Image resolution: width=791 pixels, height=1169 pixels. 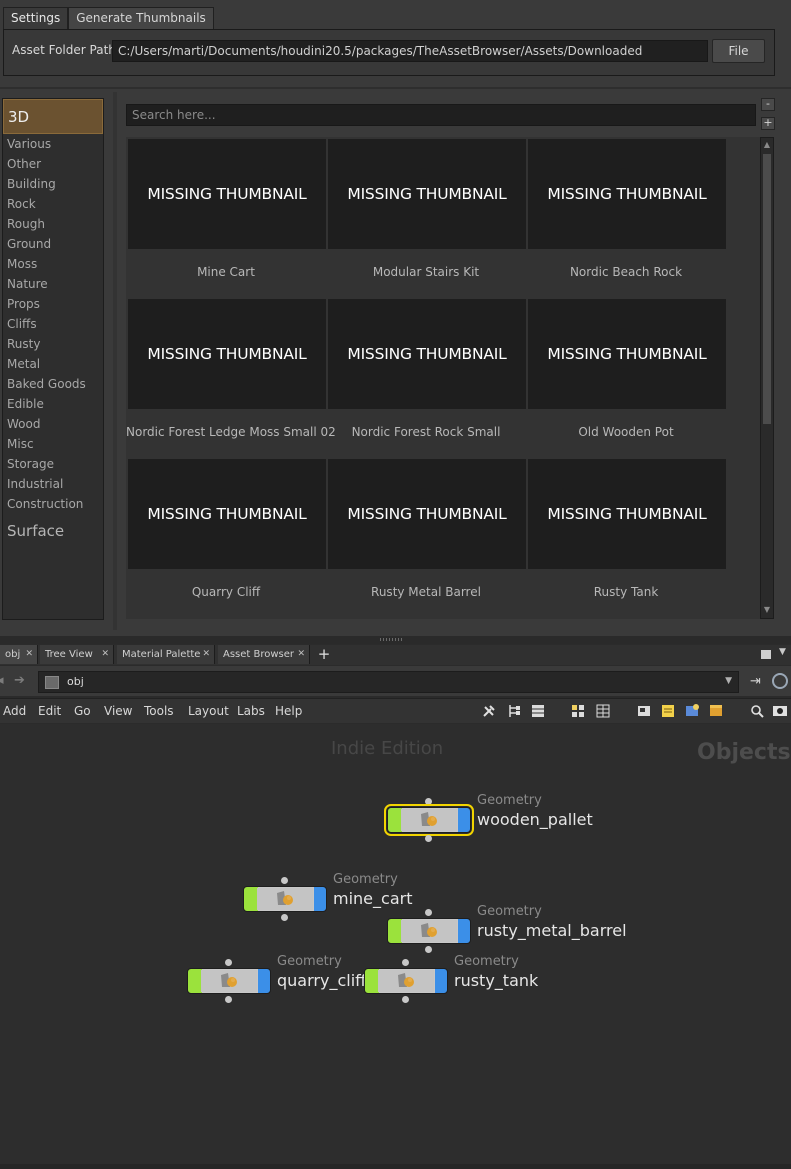 I want to click on asset-card: MISSING THUMBNAIL Nordic Beach Rock, so click(x=626, y=217).